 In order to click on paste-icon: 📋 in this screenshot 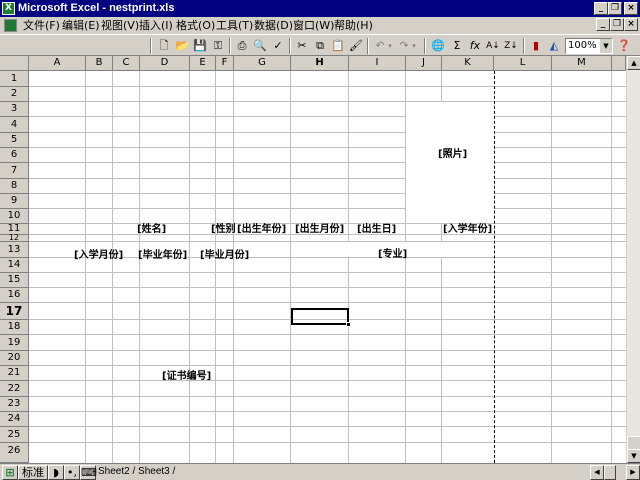, I will do `click(338, 46)`.